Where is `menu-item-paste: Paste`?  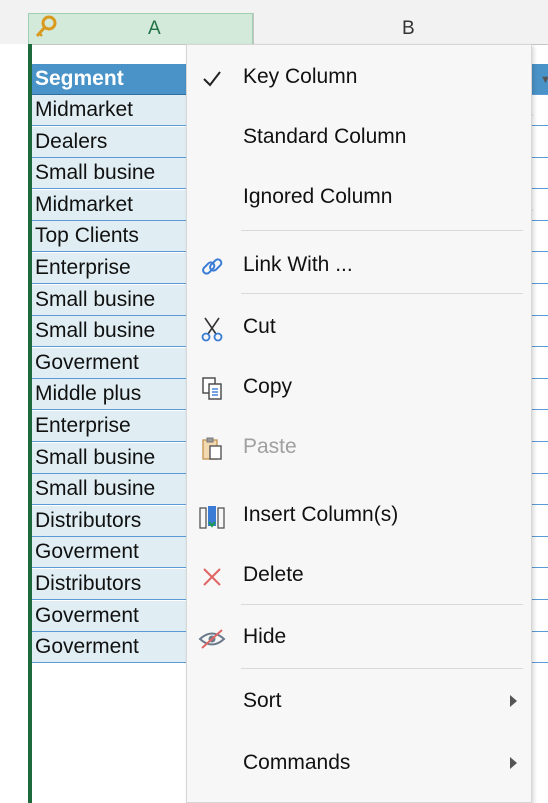
menu-item-paste: Paste is located at coordinates (359, 448).